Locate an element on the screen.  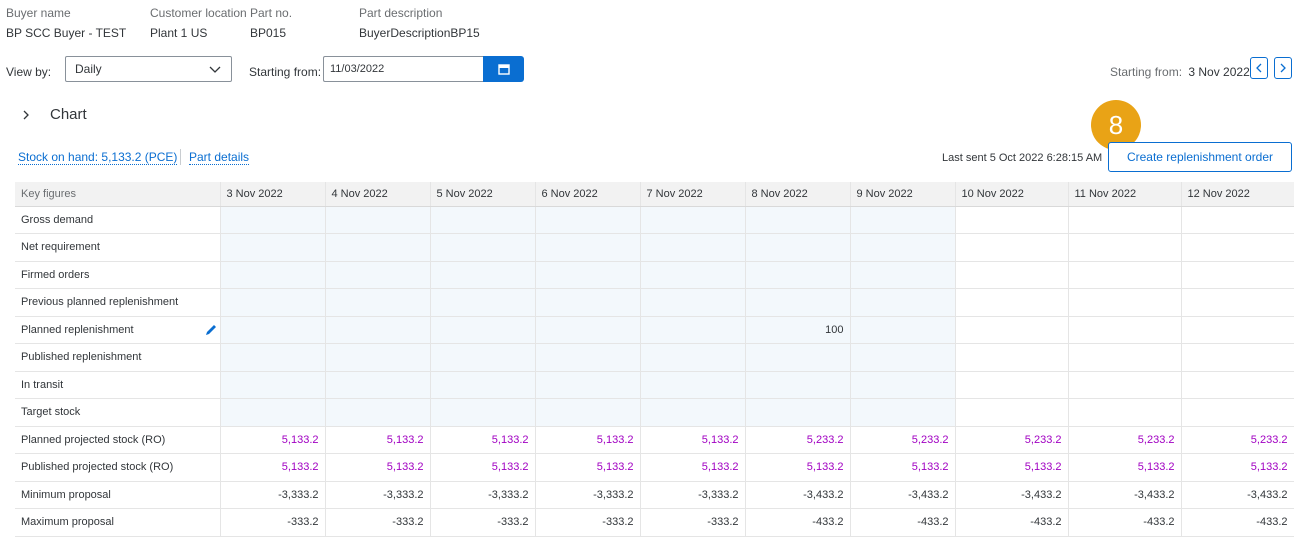
part-details-link: Part details is located at coordinates (219, 158).